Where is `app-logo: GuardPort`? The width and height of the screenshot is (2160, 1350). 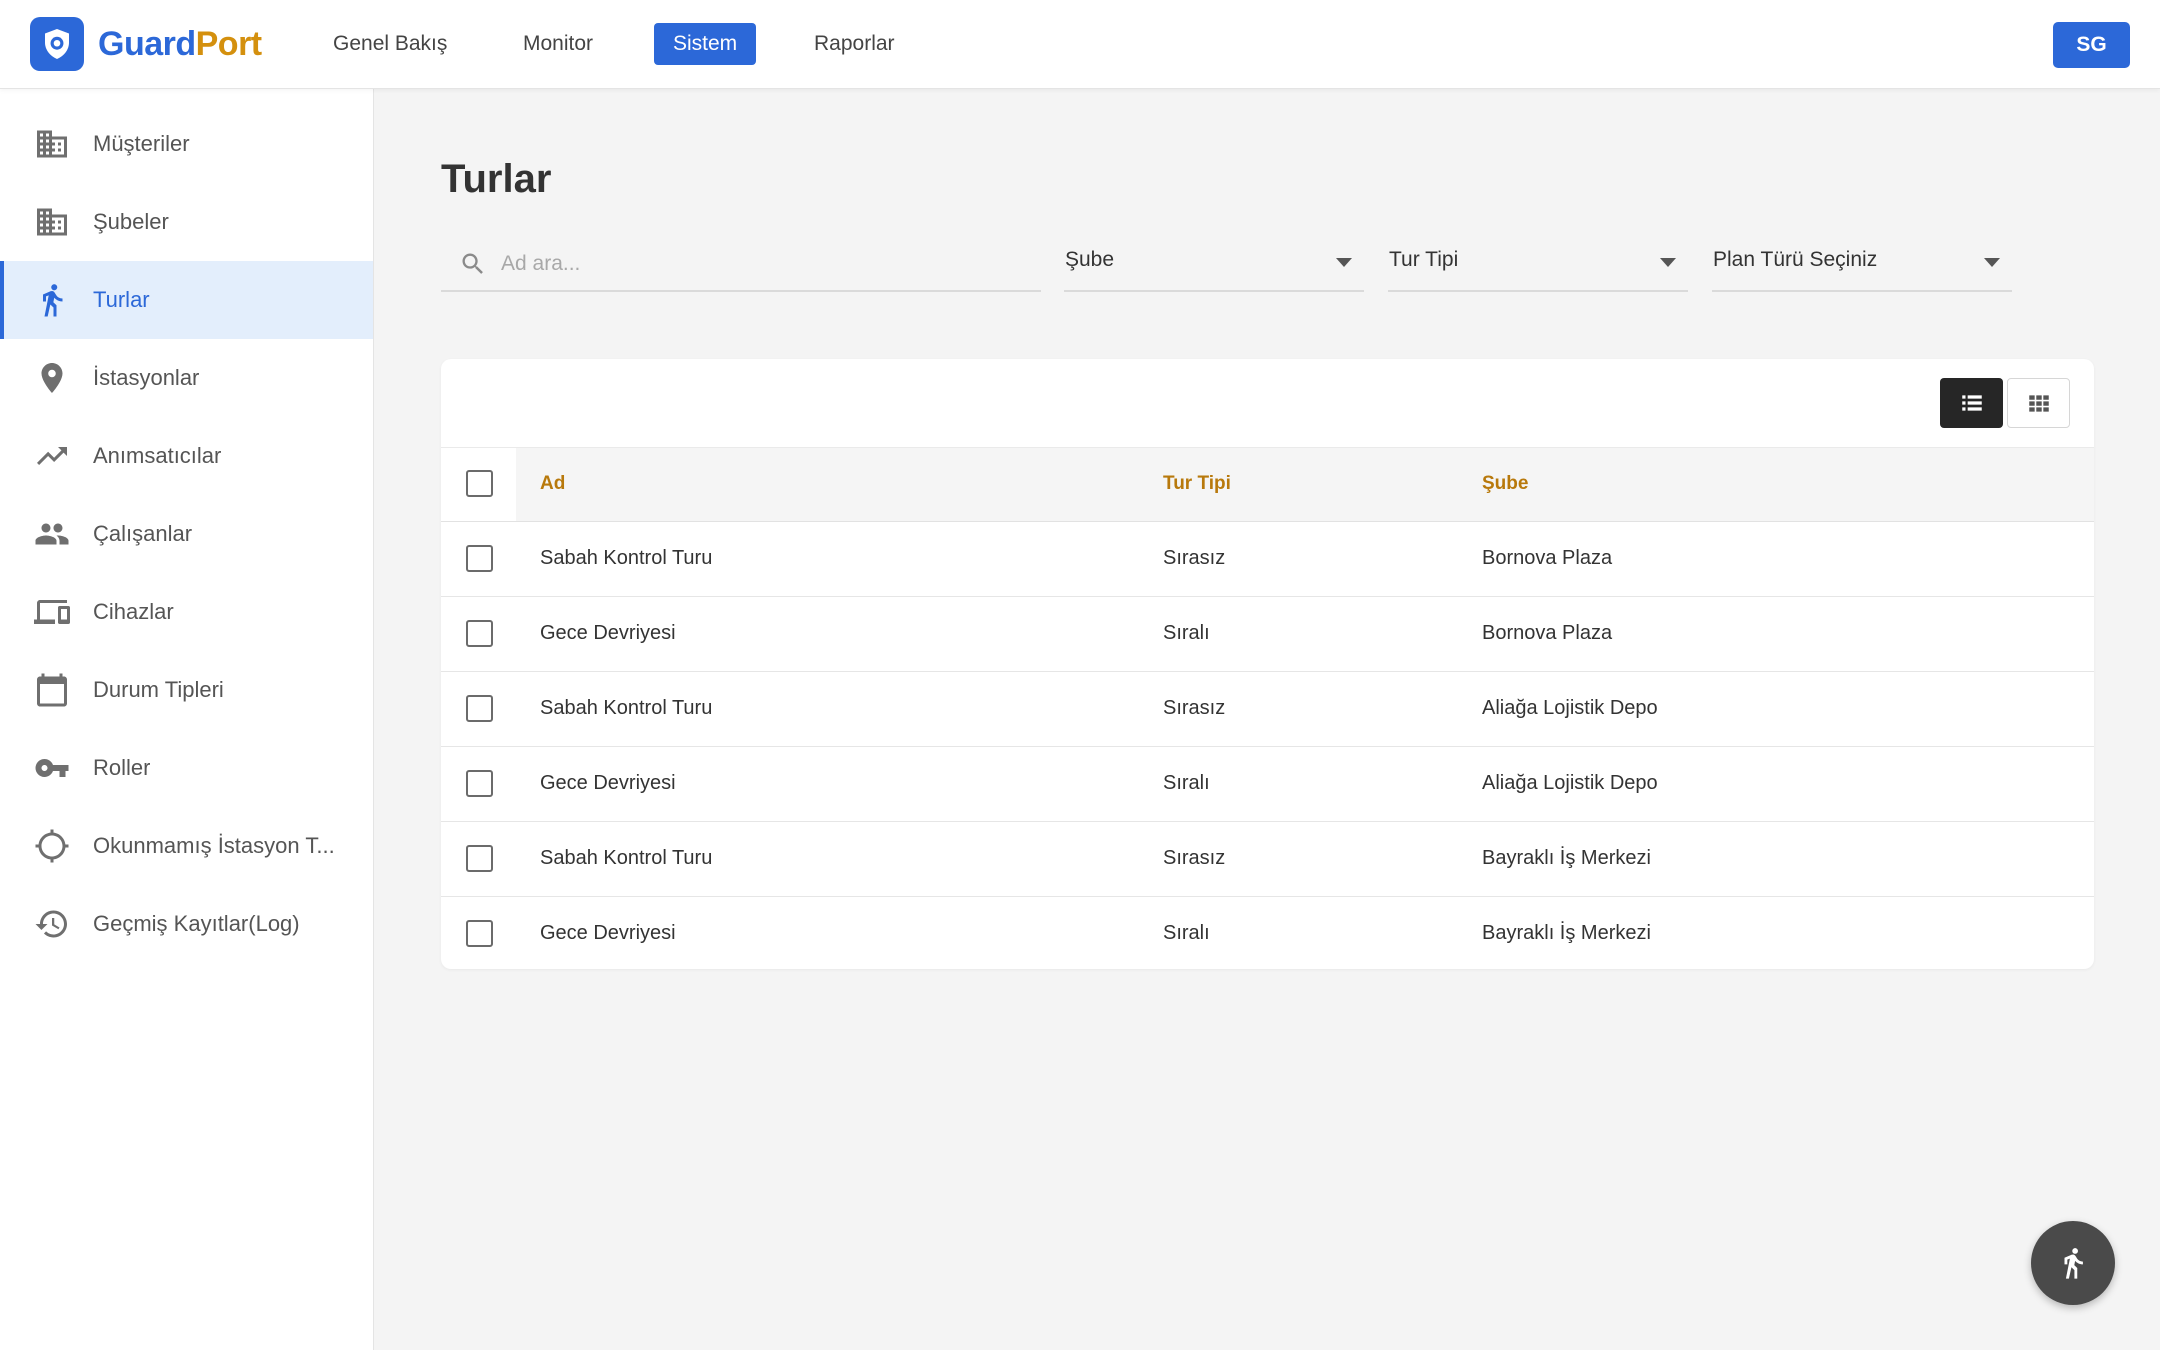 app-logo: GuardPort is located at coordinates (146, 44).